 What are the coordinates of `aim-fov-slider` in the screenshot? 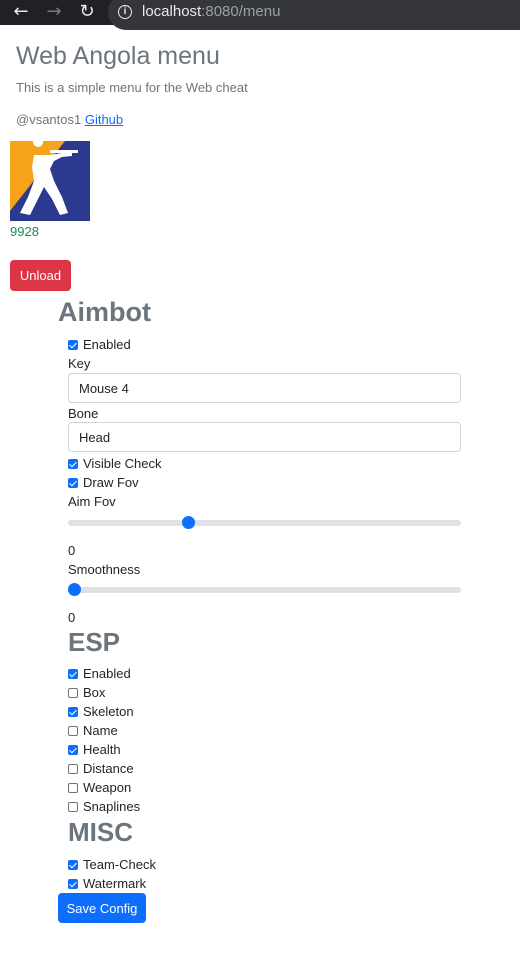 It's located at (264, 522).